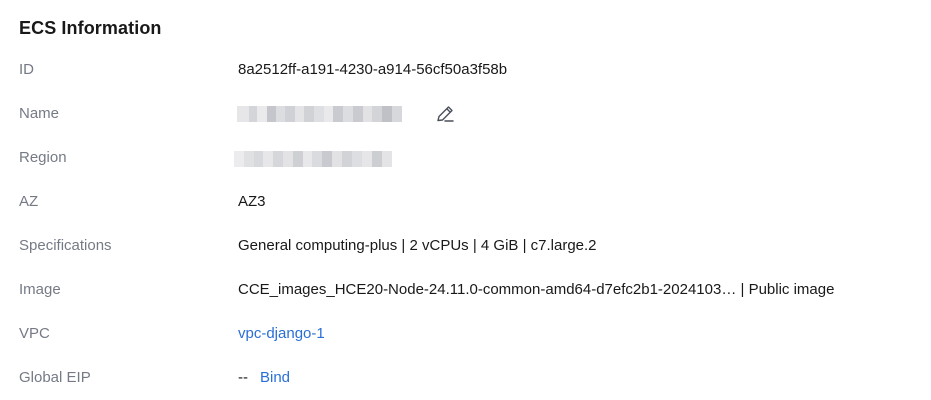 This screenshot has height=400, width=931. I want to click on id-row: ID 8a2512ff-a191-4230-a914-56cf50a3f58b, so click(465, 70).